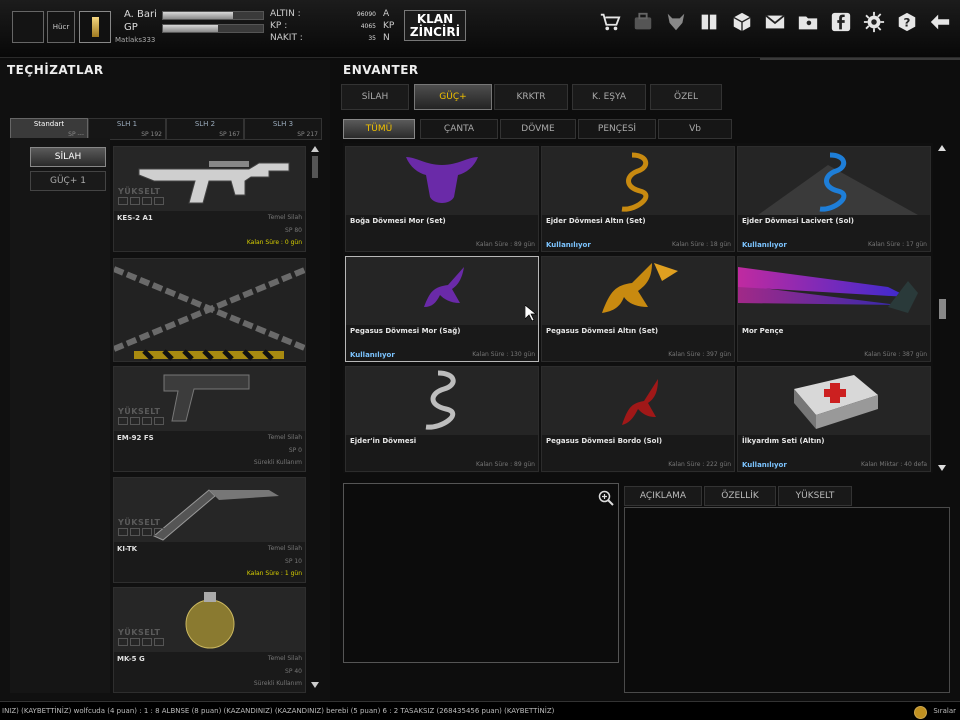  What do you see at coordinates (617, 129) in the screenshot?
I see `subtab-claw: PENÇESİ` at bounding box center [617, 129].